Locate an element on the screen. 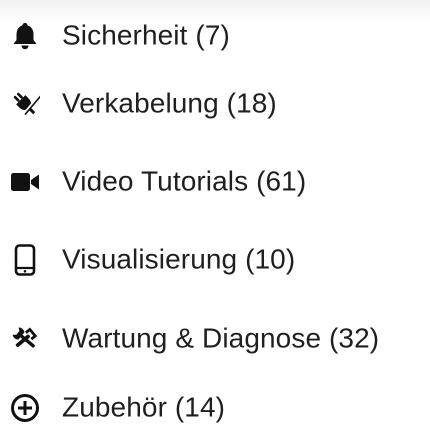  bell-icon is located at coordinates (25, 36).